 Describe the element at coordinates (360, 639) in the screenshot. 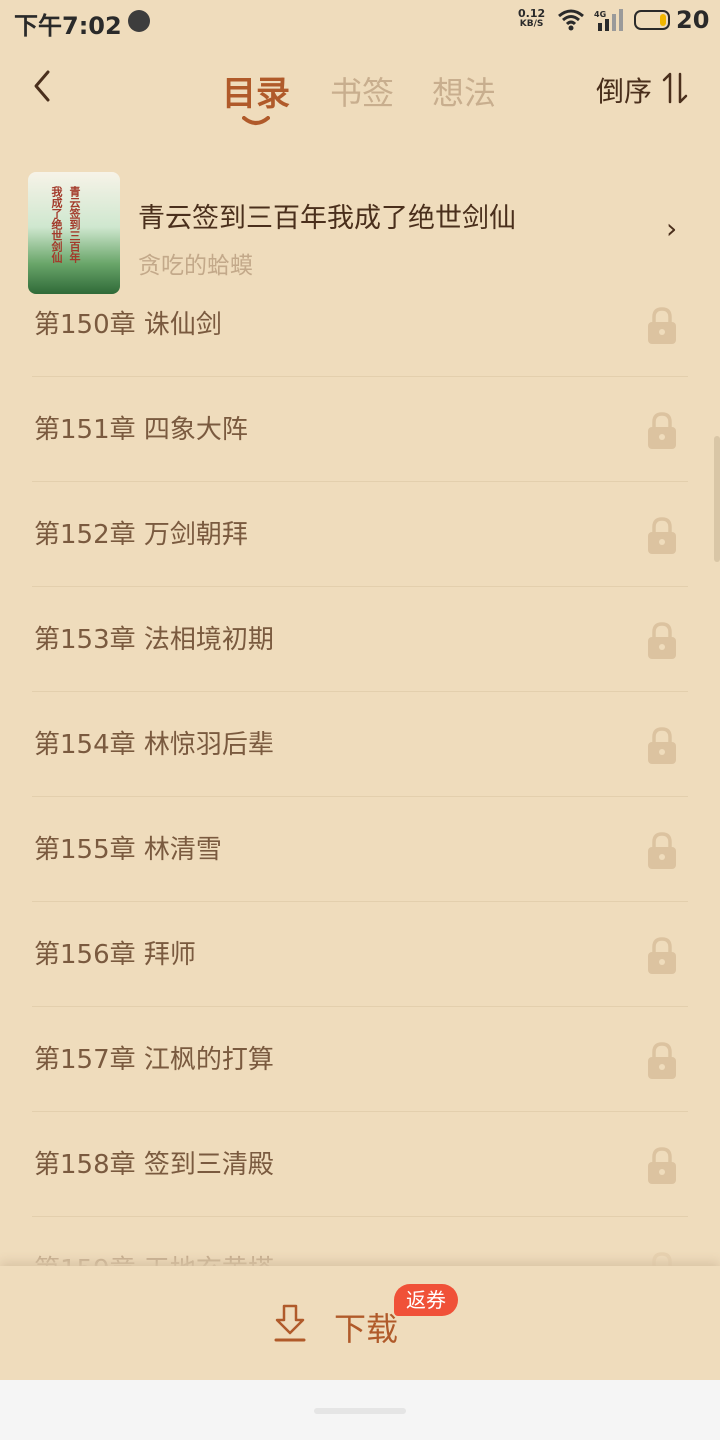

I see `chapter-item: 第153章 法相境初期` at that location.